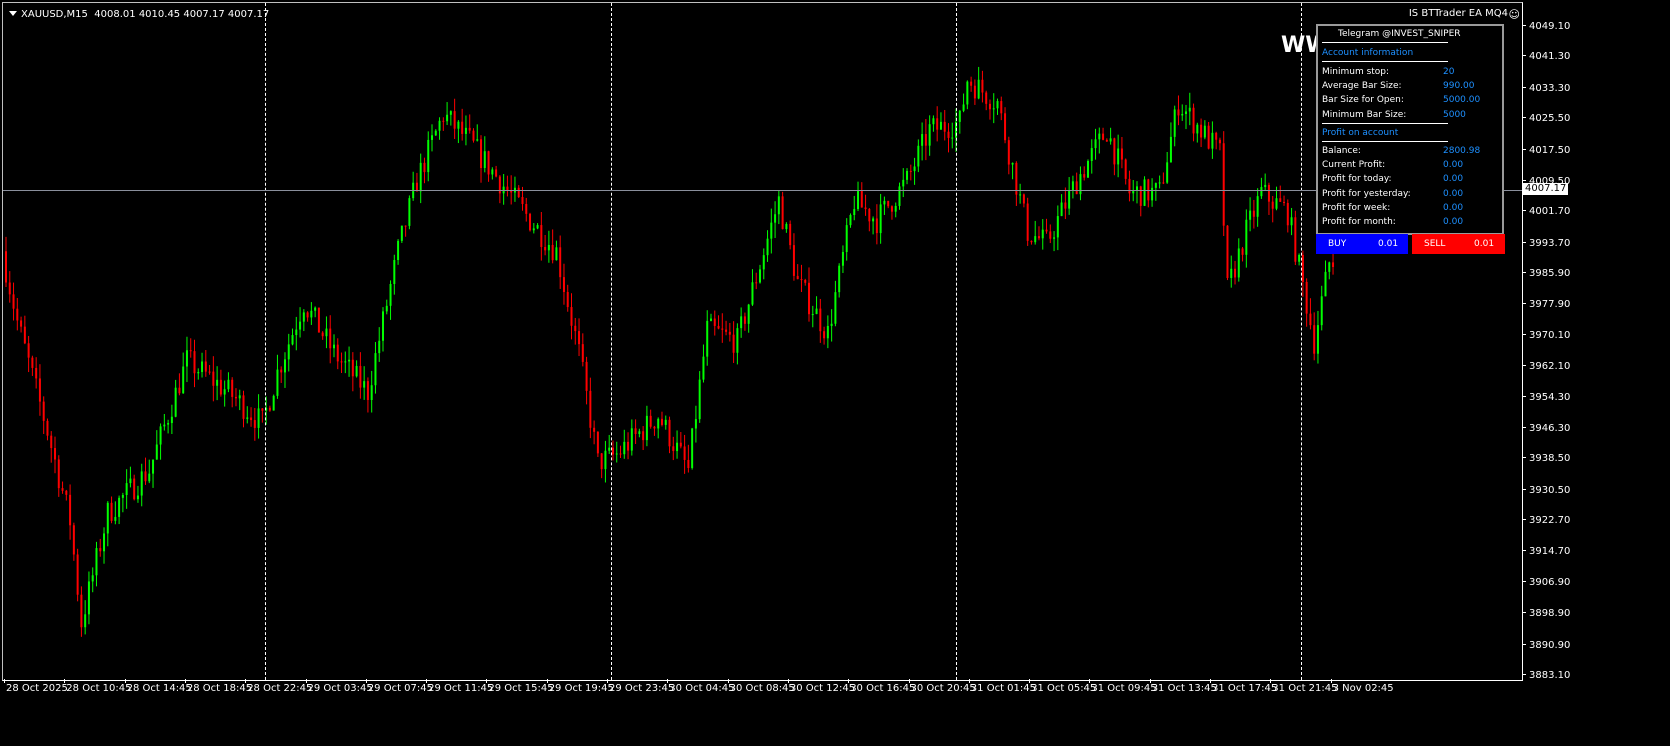 This screenshot has width=1670, height=746. What do you see at coordinates (265, 341) in the screenshot?
I see `day-separator` at bounding box center [265, 341].